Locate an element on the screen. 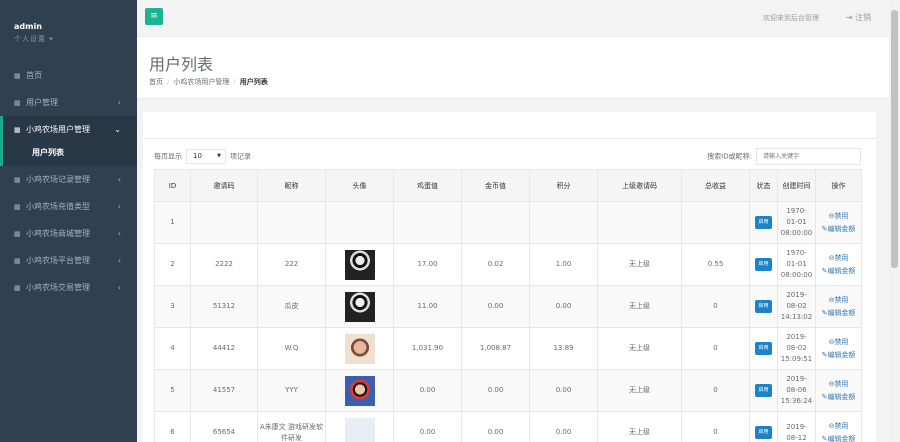 Image resolution: width=900 pixels, height=442 pixels. cell-created: 2019- 08-06 15:36:24 is located at coordinates (796, 390).